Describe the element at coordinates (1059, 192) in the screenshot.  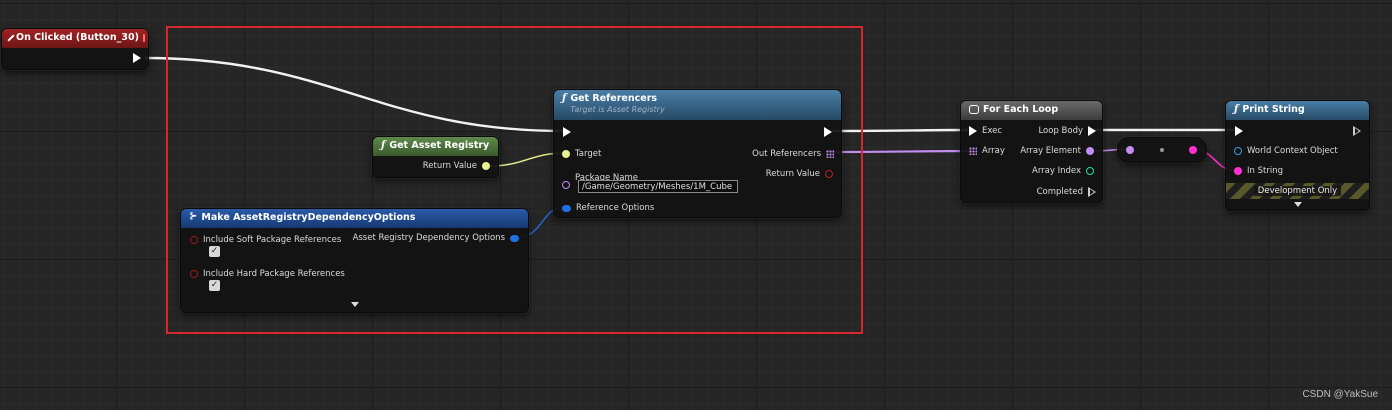
I see `completed-label: Completed` at that location.